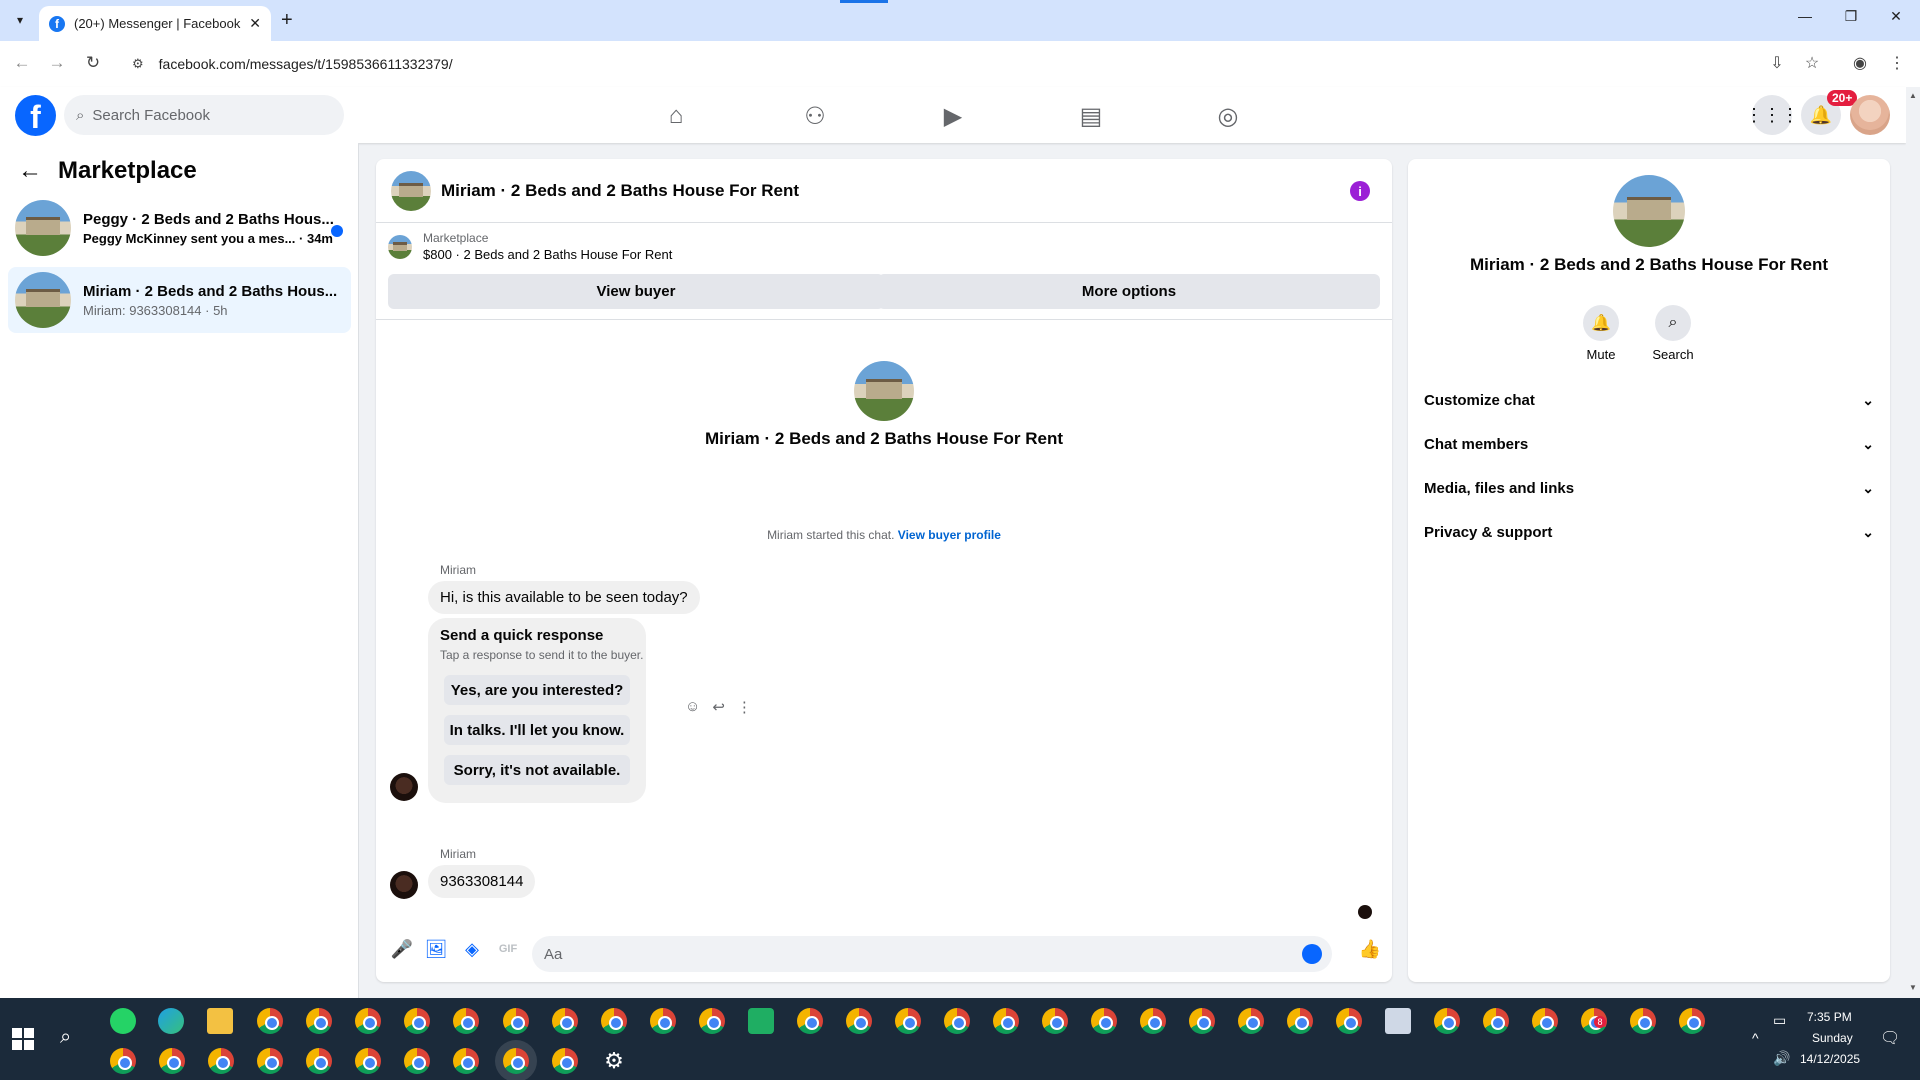 This screenshot has width=1920, height=1080. What do you see at coordinates (1781, 1058) in the screenshot?
I see `volume-icon: 🔊` at bounding box center [1781, 1058].